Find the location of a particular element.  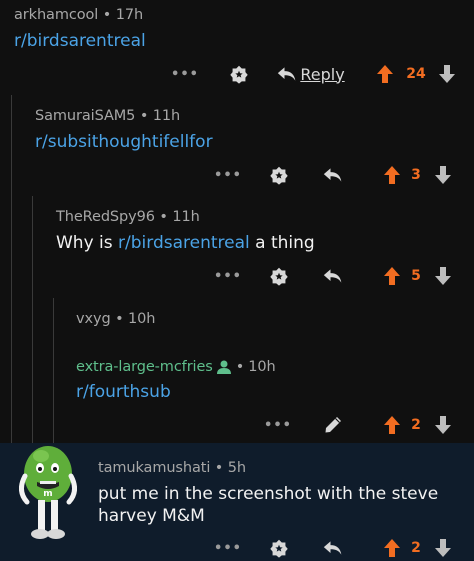

comment-1-body: r/birdsarentreal is located at coordinates (80, 41).